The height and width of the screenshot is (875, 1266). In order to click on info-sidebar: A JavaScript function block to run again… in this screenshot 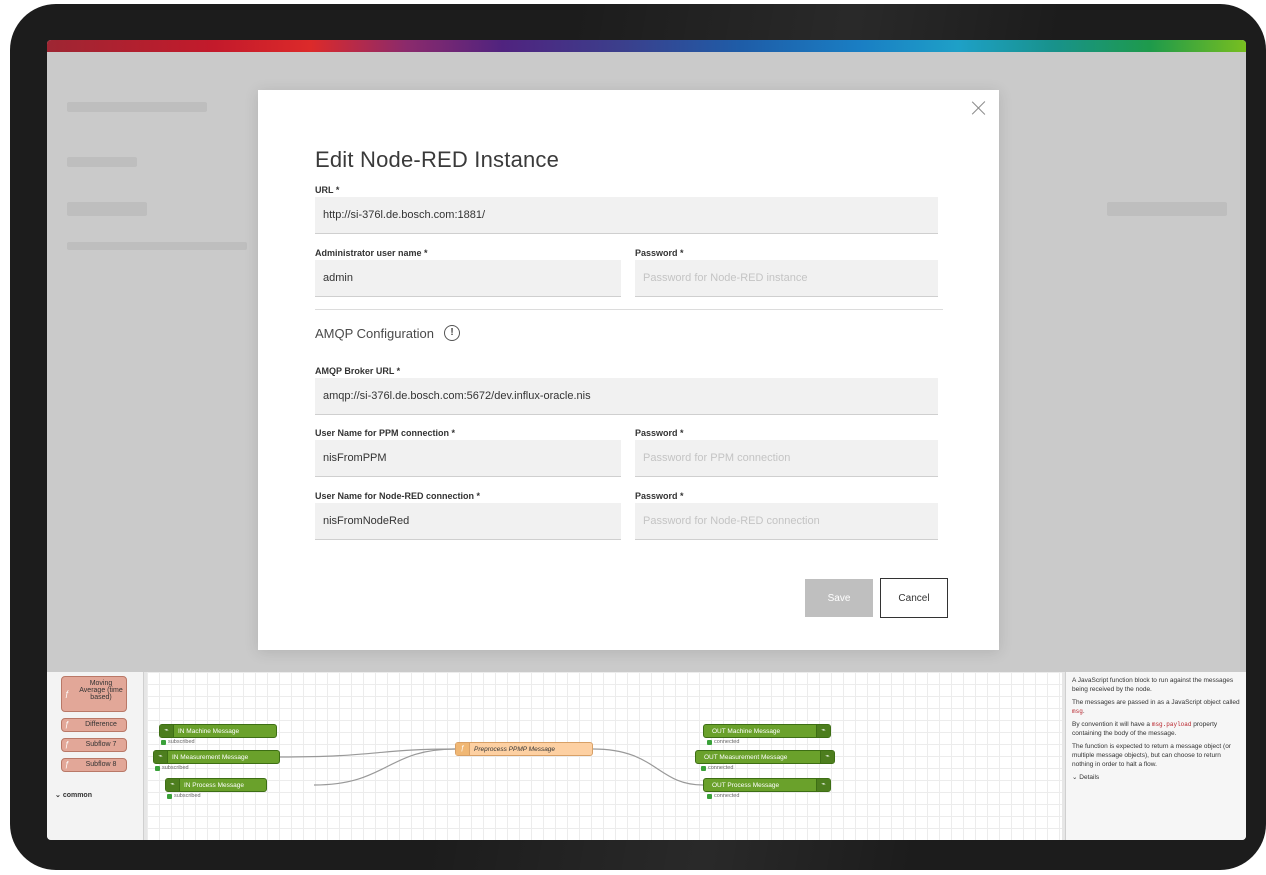, I will do `click(1155, 756)`.